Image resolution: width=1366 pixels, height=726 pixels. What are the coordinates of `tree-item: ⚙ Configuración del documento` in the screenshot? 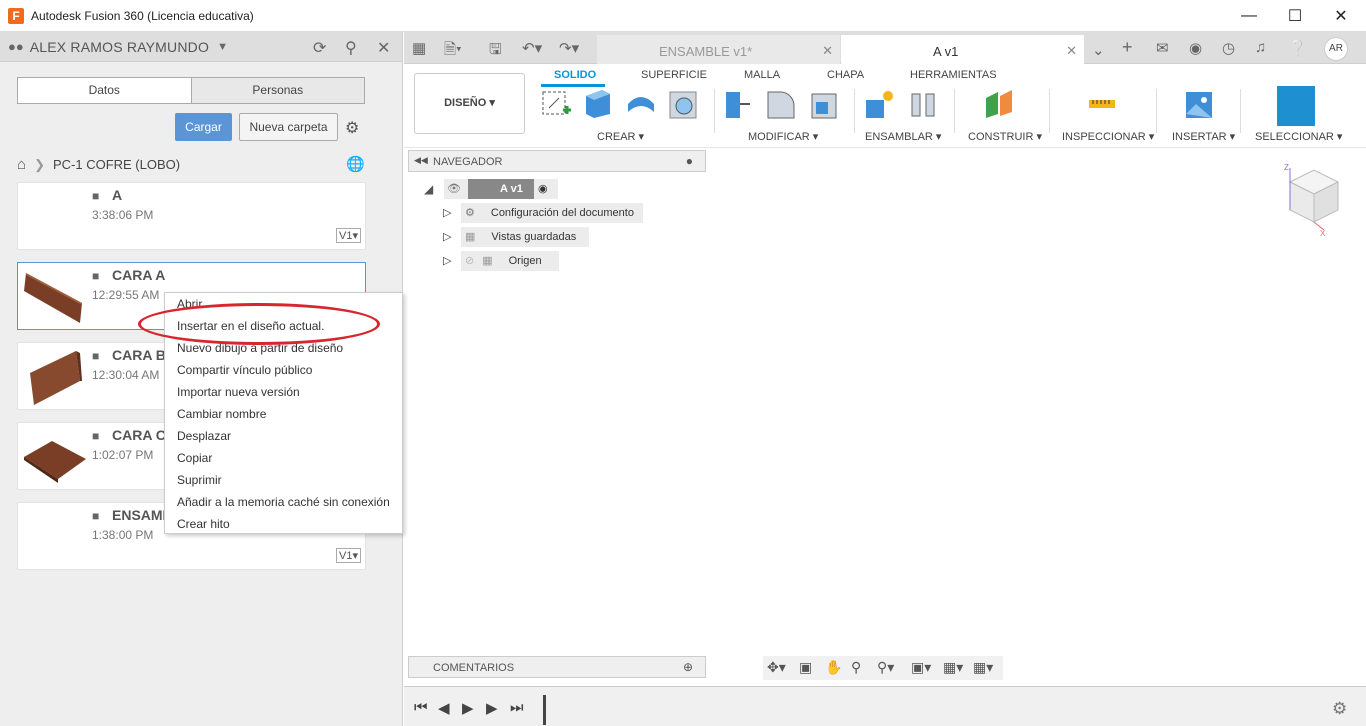 It's located at (552, 213).